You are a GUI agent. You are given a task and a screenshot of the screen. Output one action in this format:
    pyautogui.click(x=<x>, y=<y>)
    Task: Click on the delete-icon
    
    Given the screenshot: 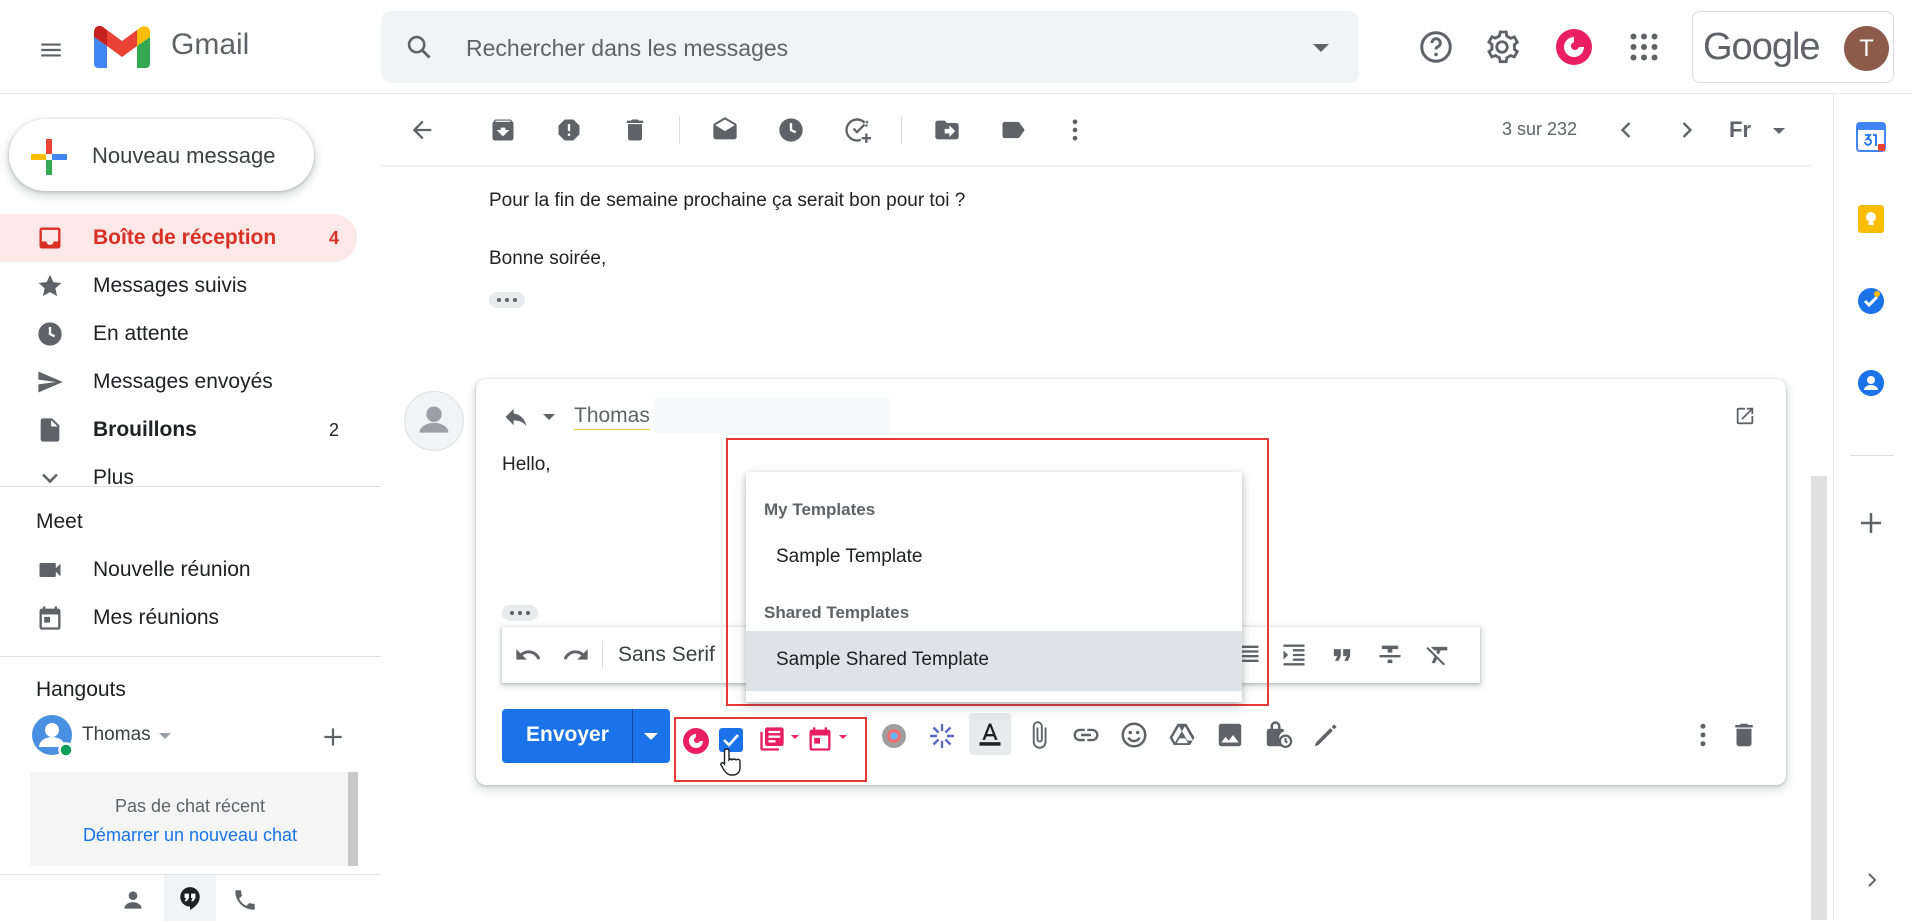 What is the action you would take?
    pyautogui.click(x=635, y=130)
    